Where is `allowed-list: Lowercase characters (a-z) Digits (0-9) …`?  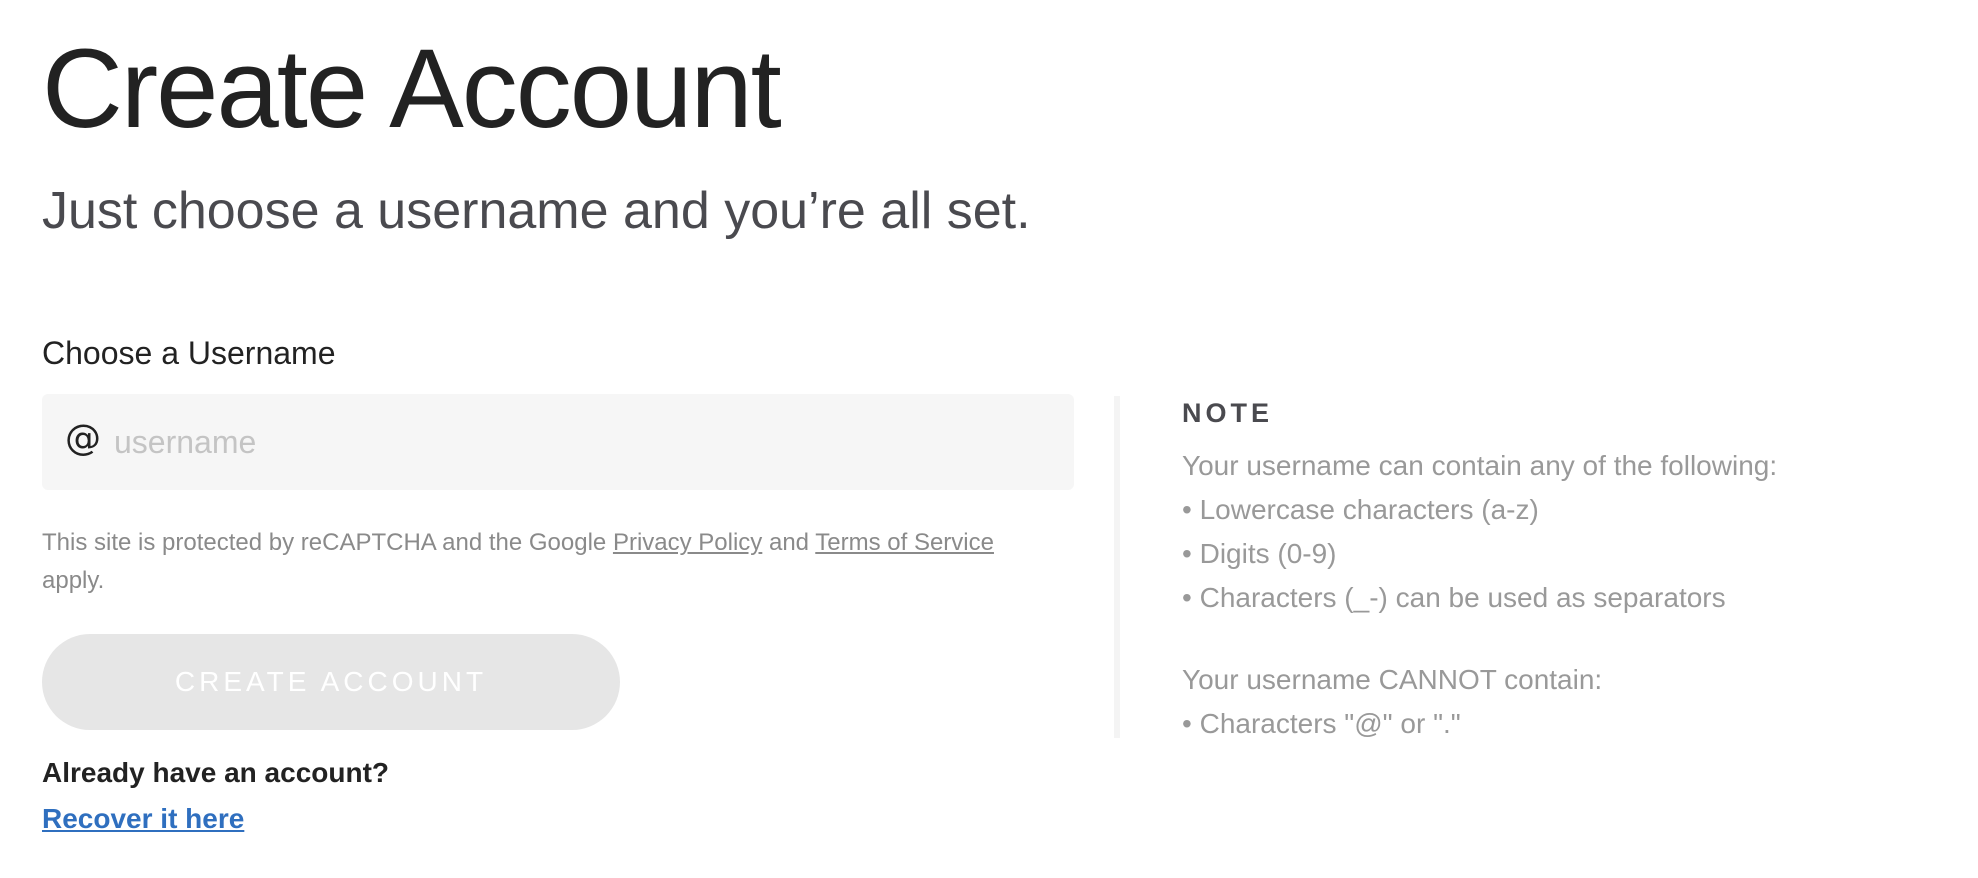 allowed-list: Lowercase characters (a-z) Digits (0-9) … is located at coordinates (1532, 554).